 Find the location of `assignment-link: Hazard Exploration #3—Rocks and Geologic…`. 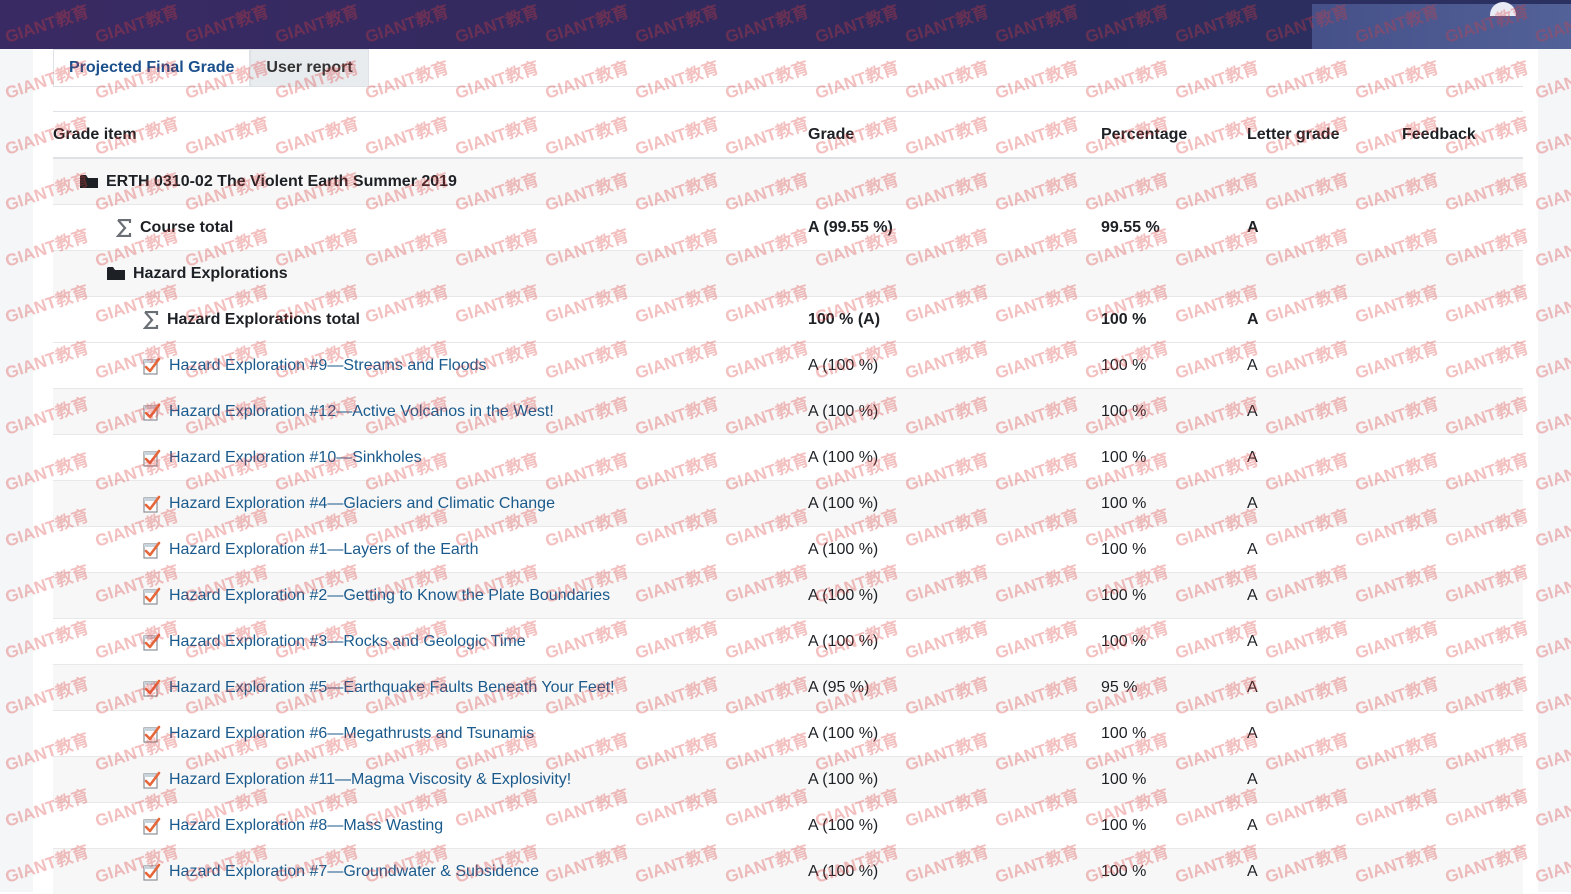

assignment-link: Hazard Exploration #3—Rocks and Geologic… is located at coordinates (347, 642).